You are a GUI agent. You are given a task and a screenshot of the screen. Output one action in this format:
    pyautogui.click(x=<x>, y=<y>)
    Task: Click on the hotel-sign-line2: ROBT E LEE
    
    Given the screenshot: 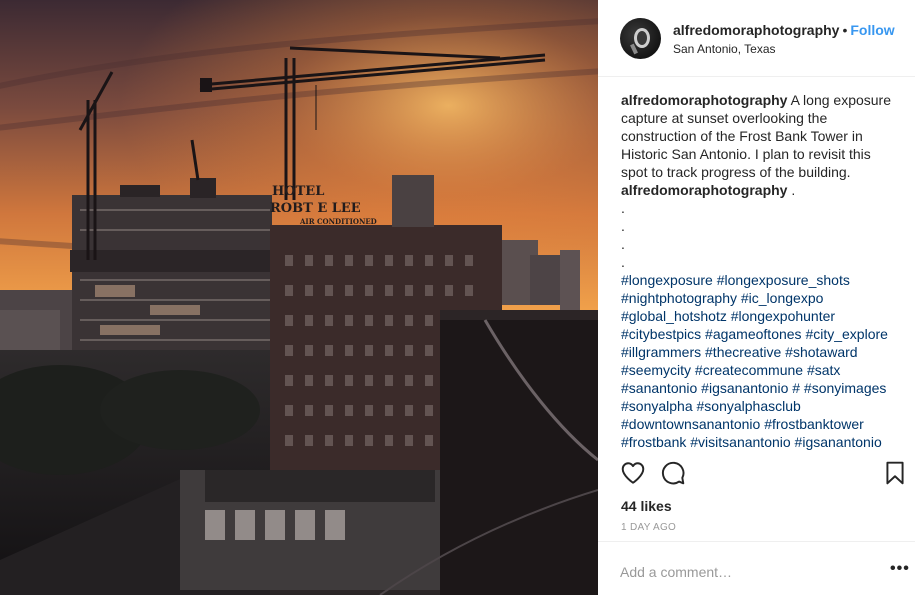 What is the action you would take?
    pyautogui.click(x=315, y=208)
    